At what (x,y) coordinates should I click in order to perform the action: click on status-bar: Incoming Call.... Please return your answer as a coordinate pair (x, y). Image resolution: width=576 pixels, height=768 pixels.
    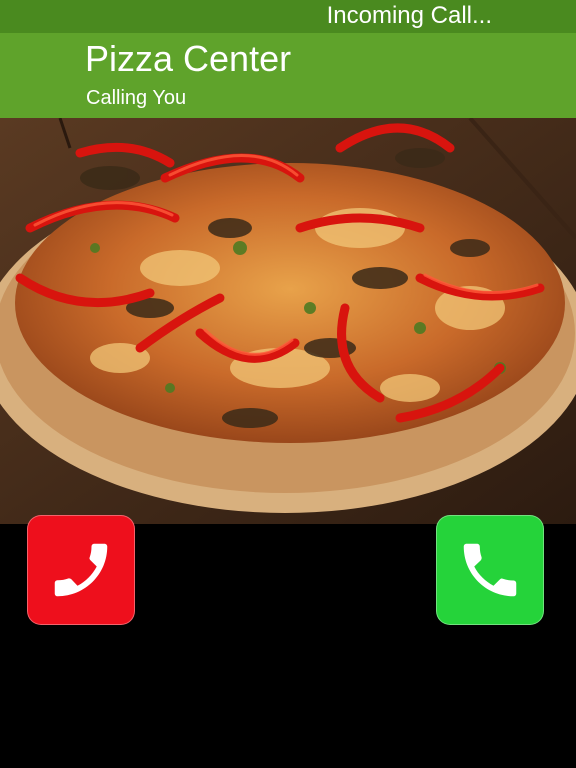
    Looking at the image, I should click on (288, 16).